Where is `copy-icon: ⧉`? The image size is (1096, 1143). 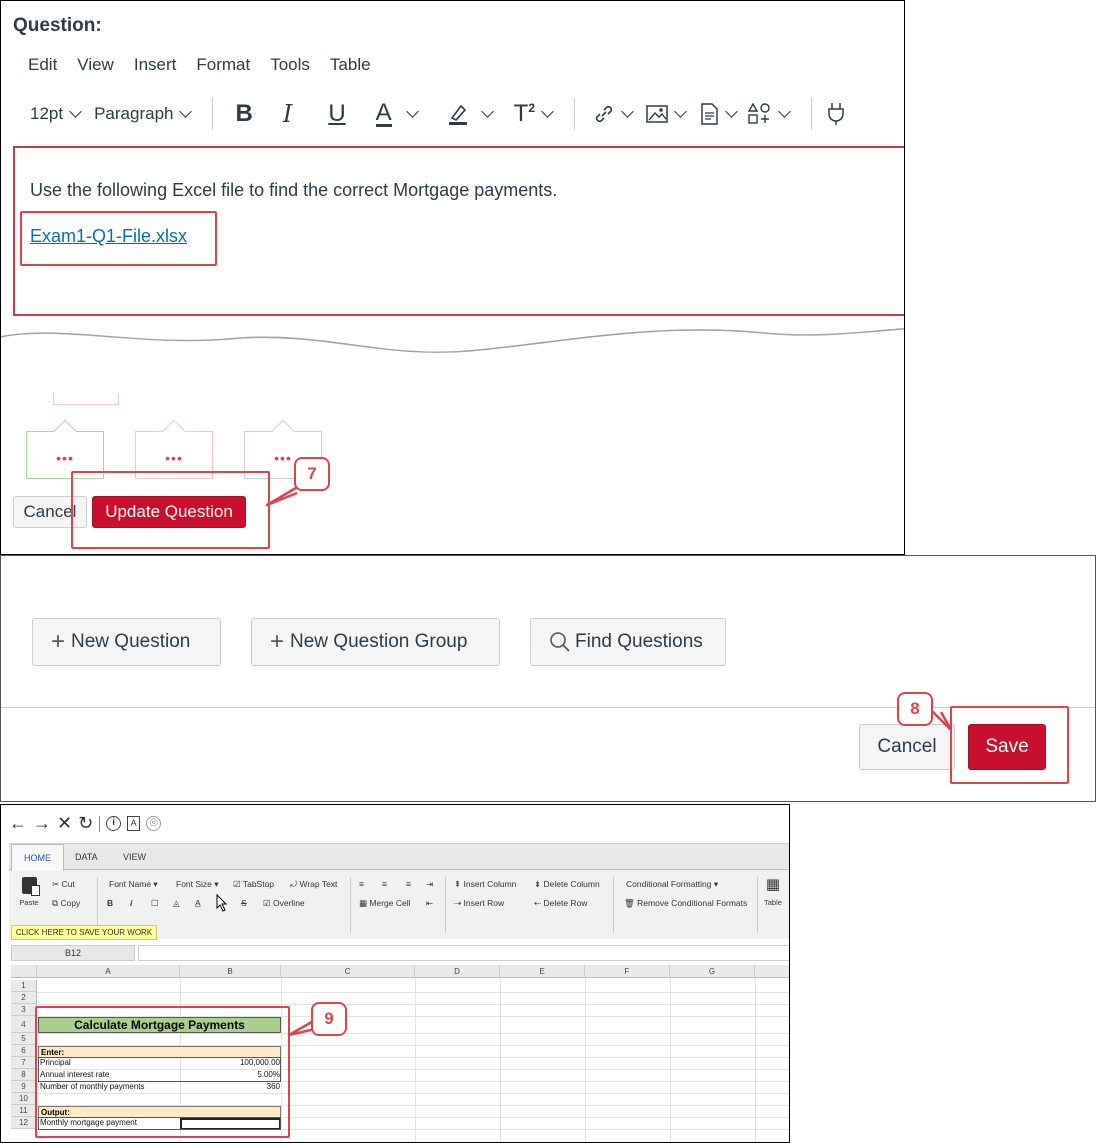
copy-icon: ⧉ is located at coordinates (55, 903).